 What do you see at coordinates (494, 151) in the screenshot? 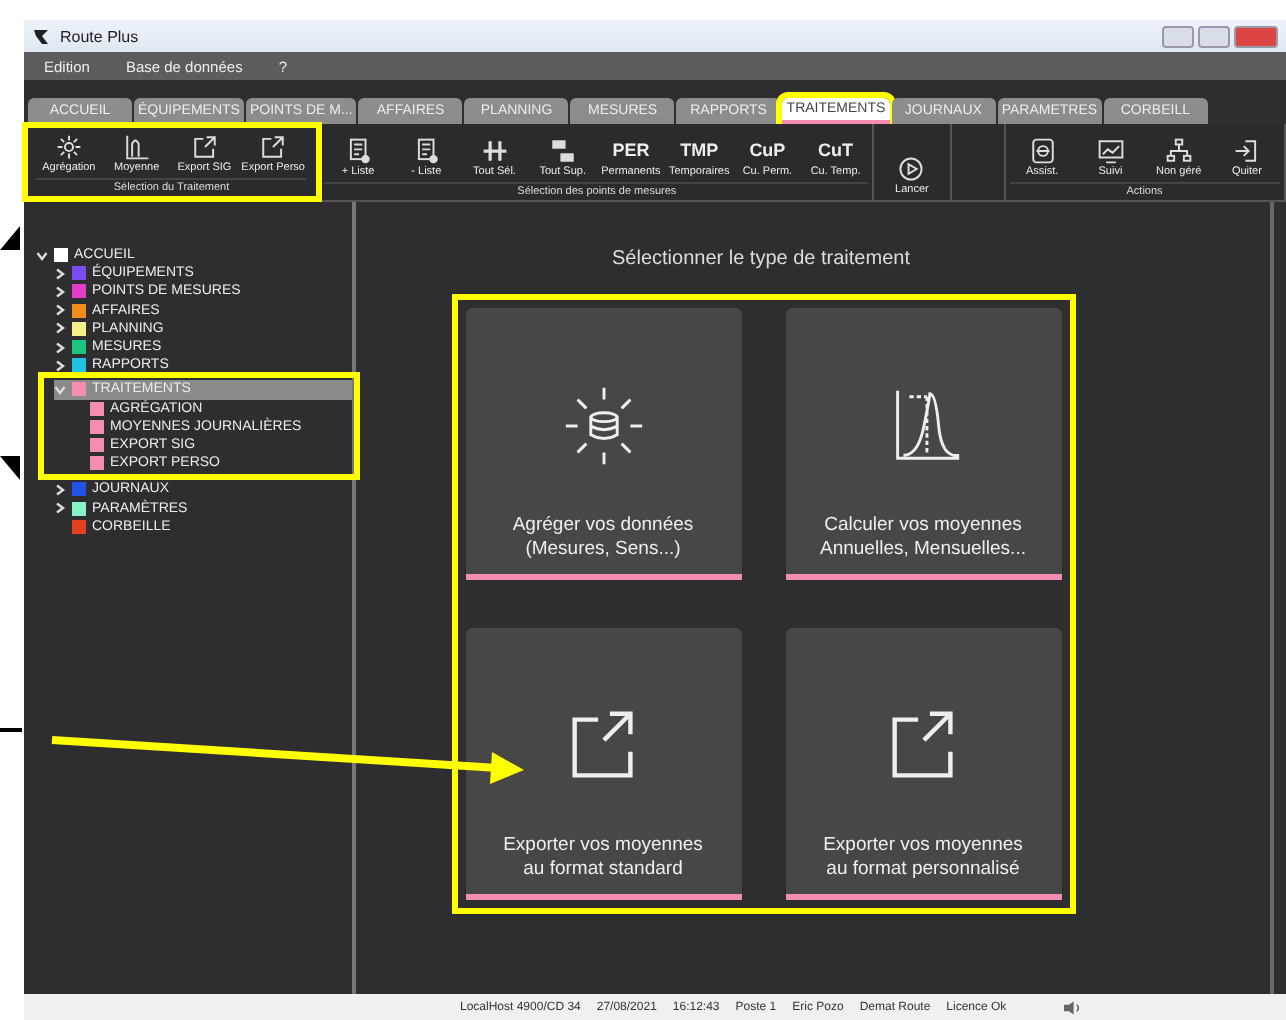
I see `selectall-icon` at bounding box center [494, 151].